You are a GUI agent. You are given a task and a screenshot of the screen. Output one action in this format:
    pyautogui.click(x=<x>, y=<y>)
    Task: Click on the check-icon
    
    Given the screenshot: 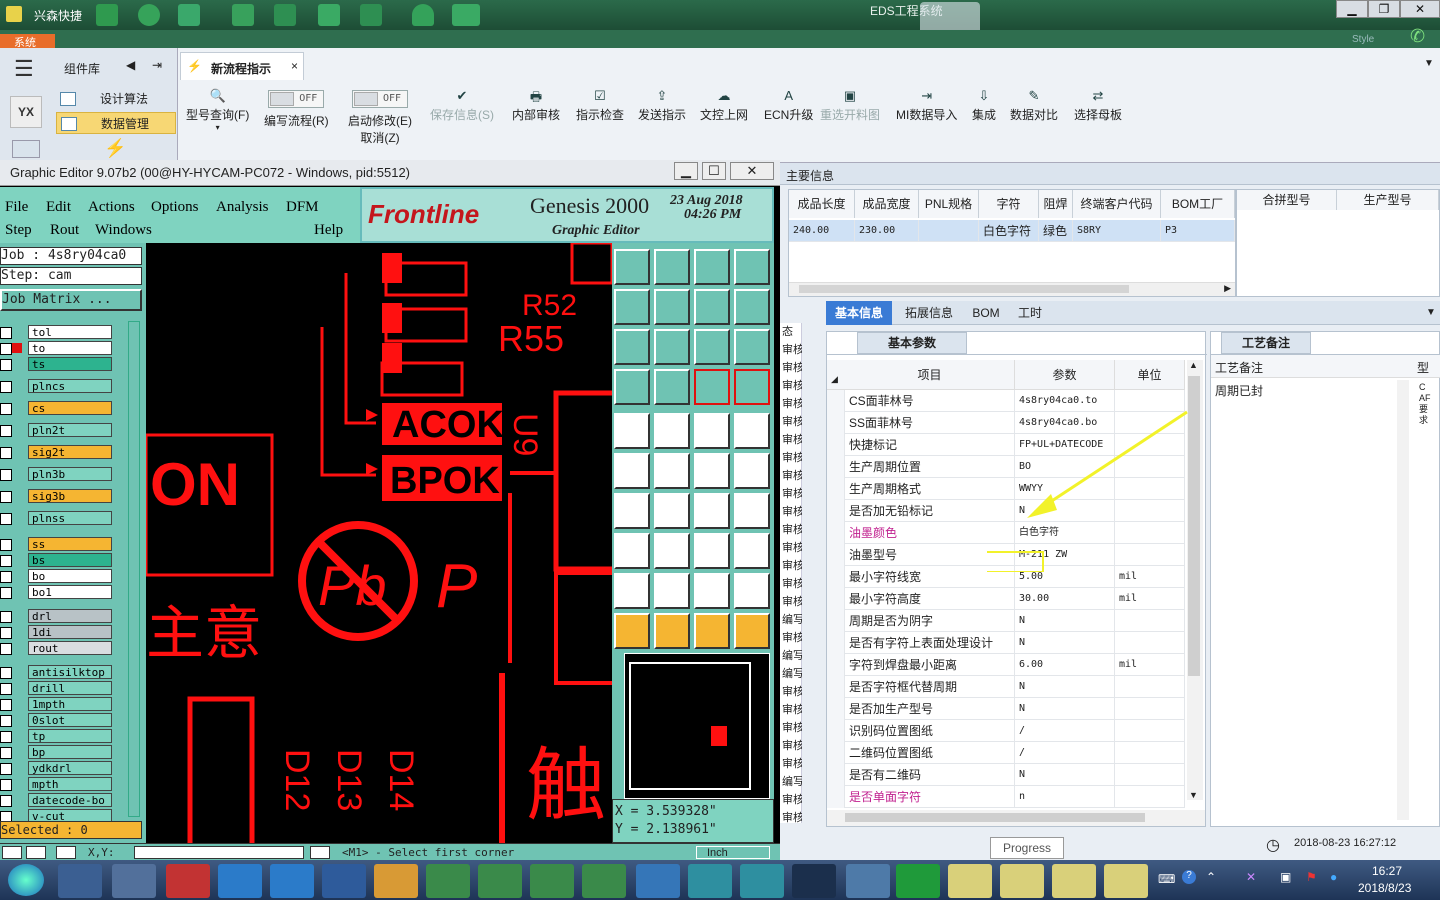 What is the action you would take?
    pyautogui.click(x=36, y=852)
    